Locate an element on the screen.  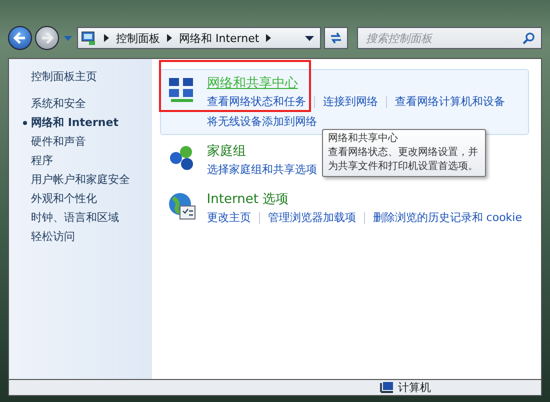
task-link: 更改主页 is located at coordinates (228, 218).